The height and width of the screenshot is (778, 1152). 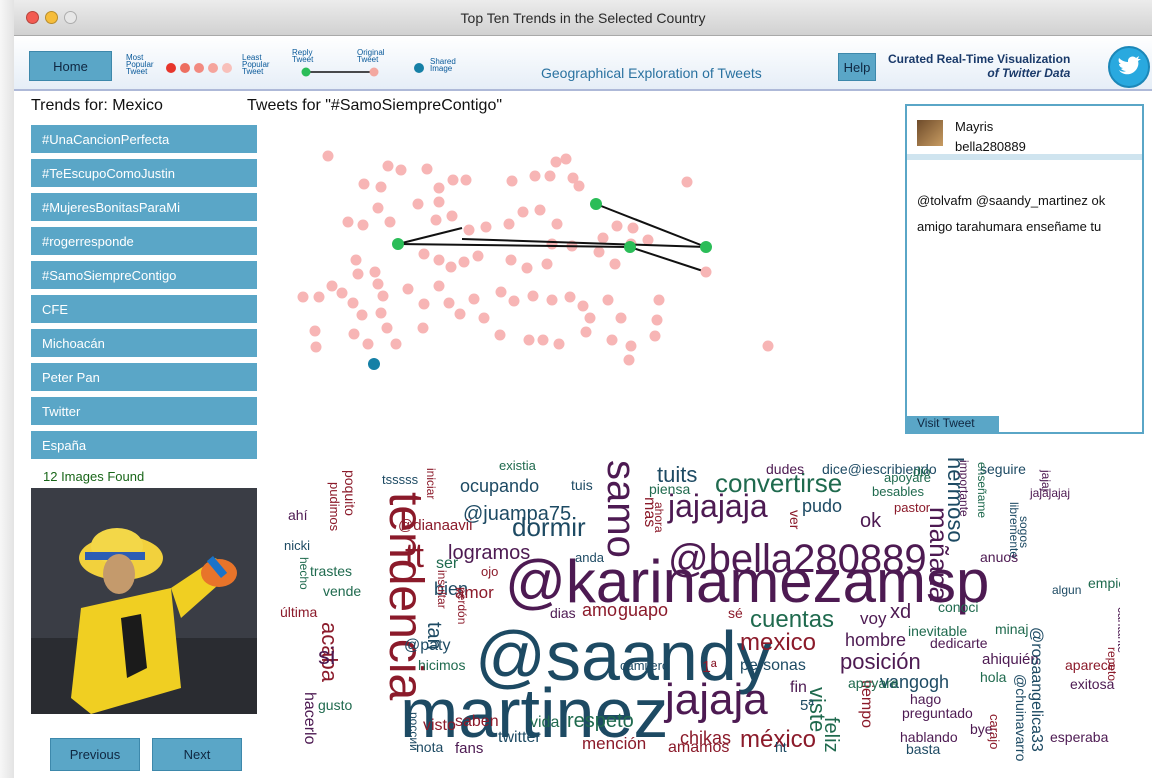 I want to click on cloud-word: algun, so click(x=1066, y=590).